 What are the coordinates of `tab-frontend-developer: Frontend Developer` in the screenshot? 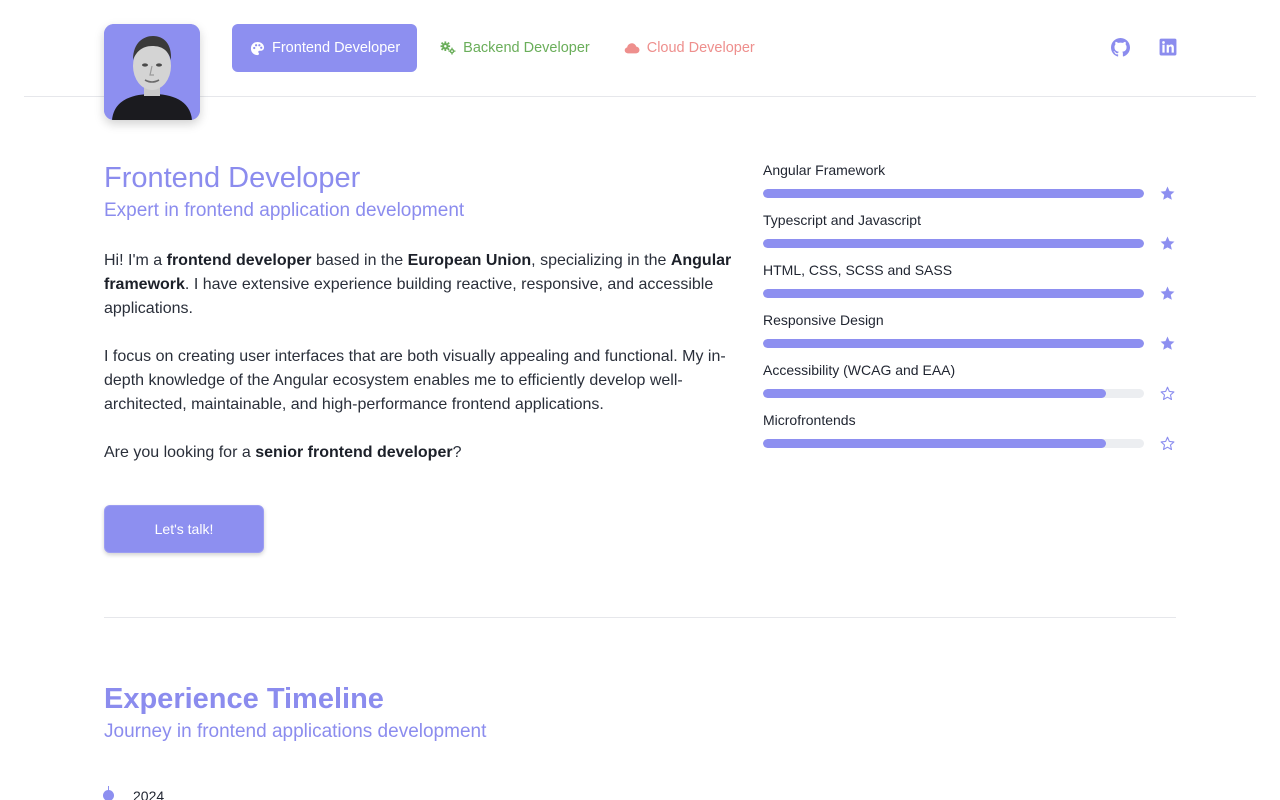 It's located at (325, 48).